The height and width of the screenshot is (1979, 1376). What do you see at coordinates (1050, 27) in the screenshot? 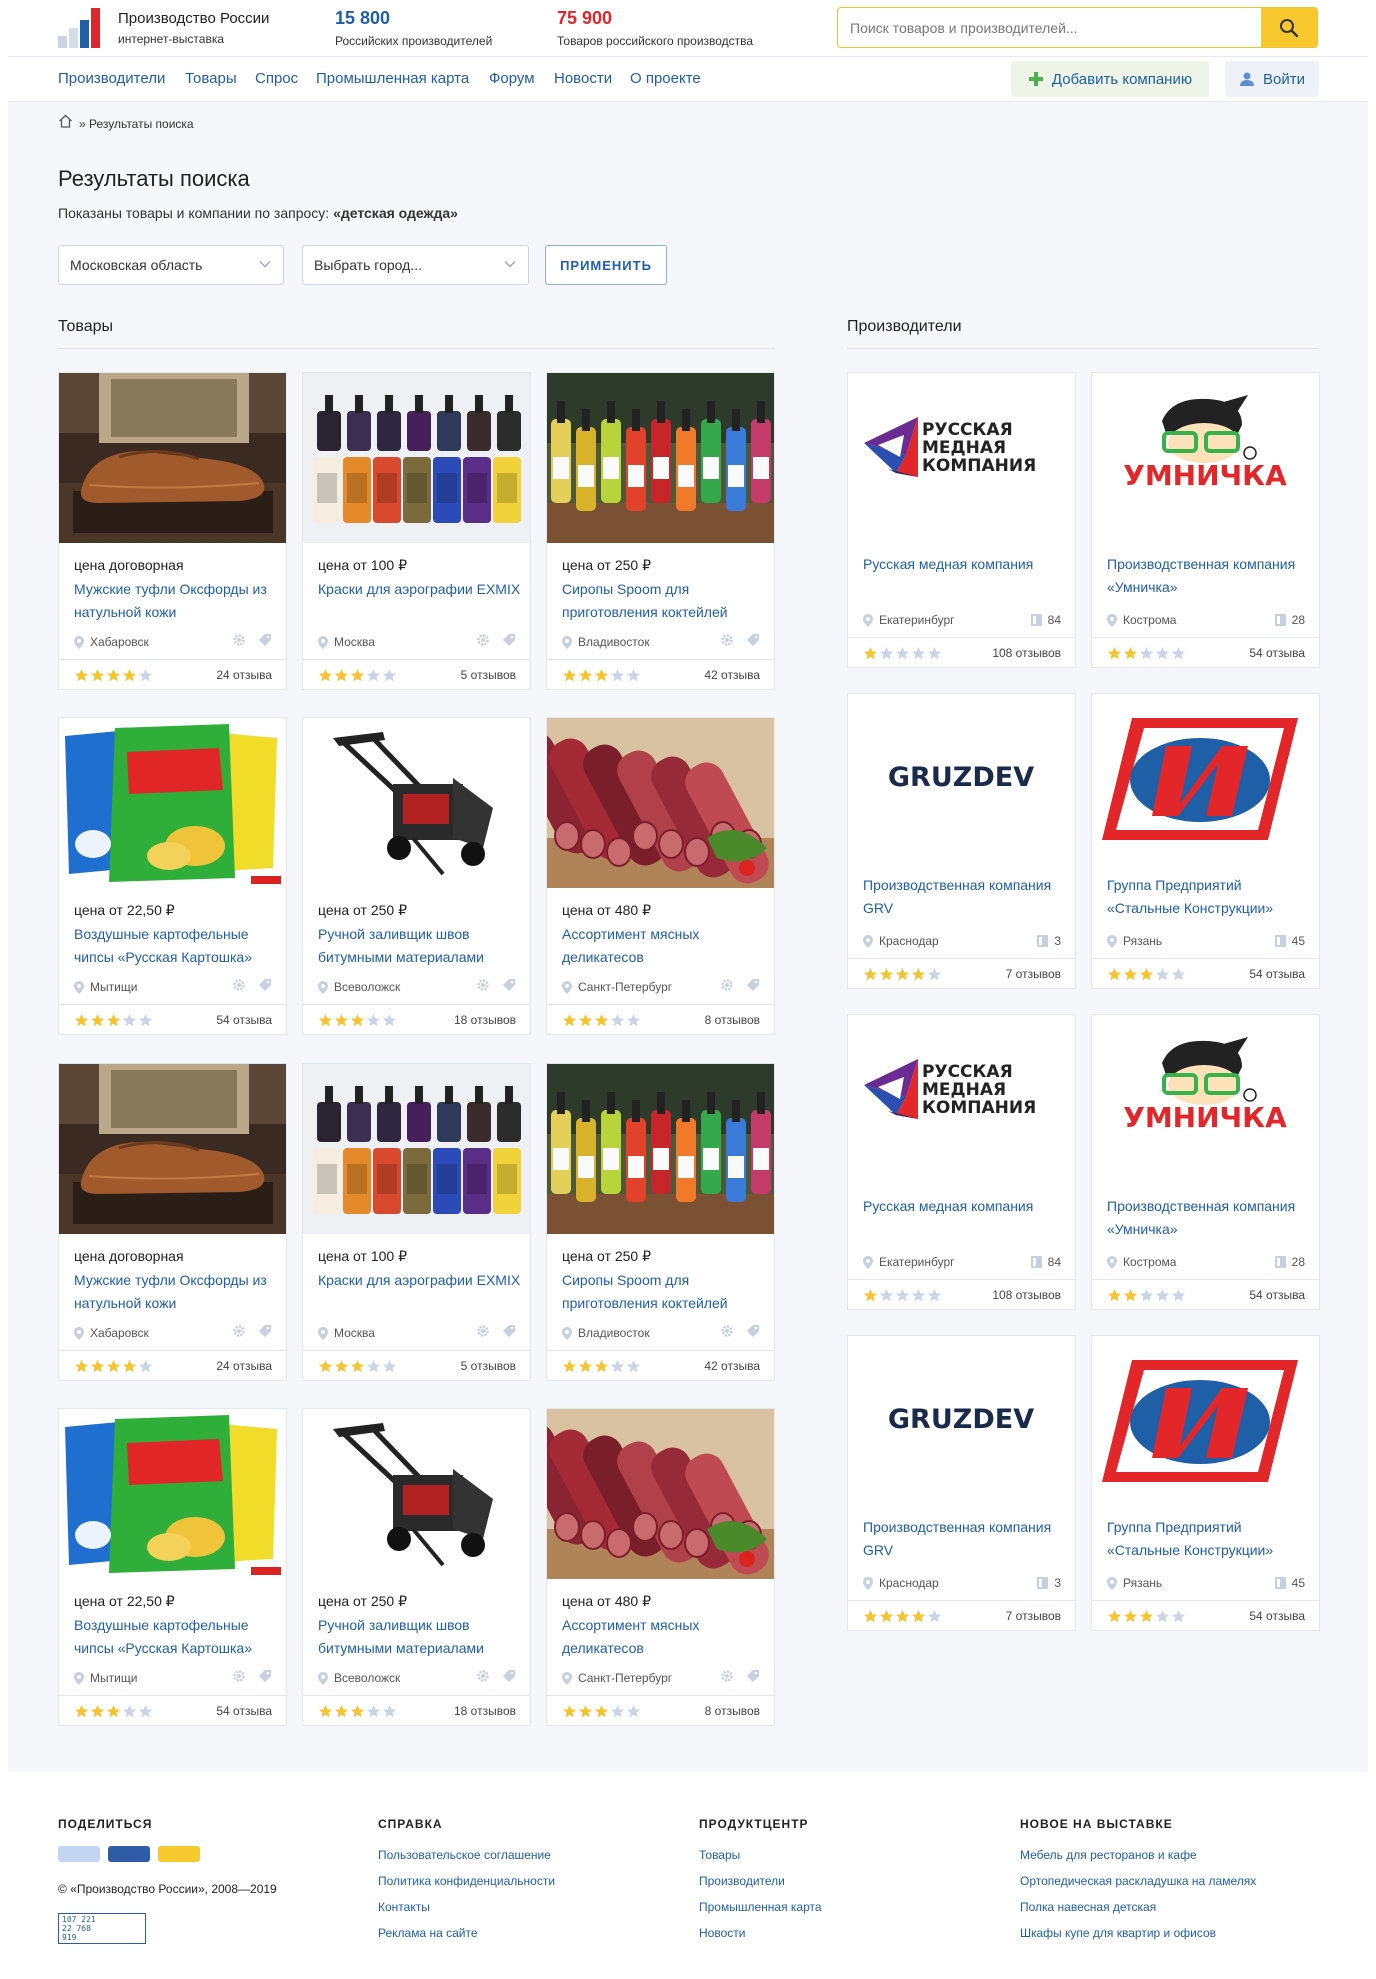
I see `search-input` at bounding box center [1050, 27].